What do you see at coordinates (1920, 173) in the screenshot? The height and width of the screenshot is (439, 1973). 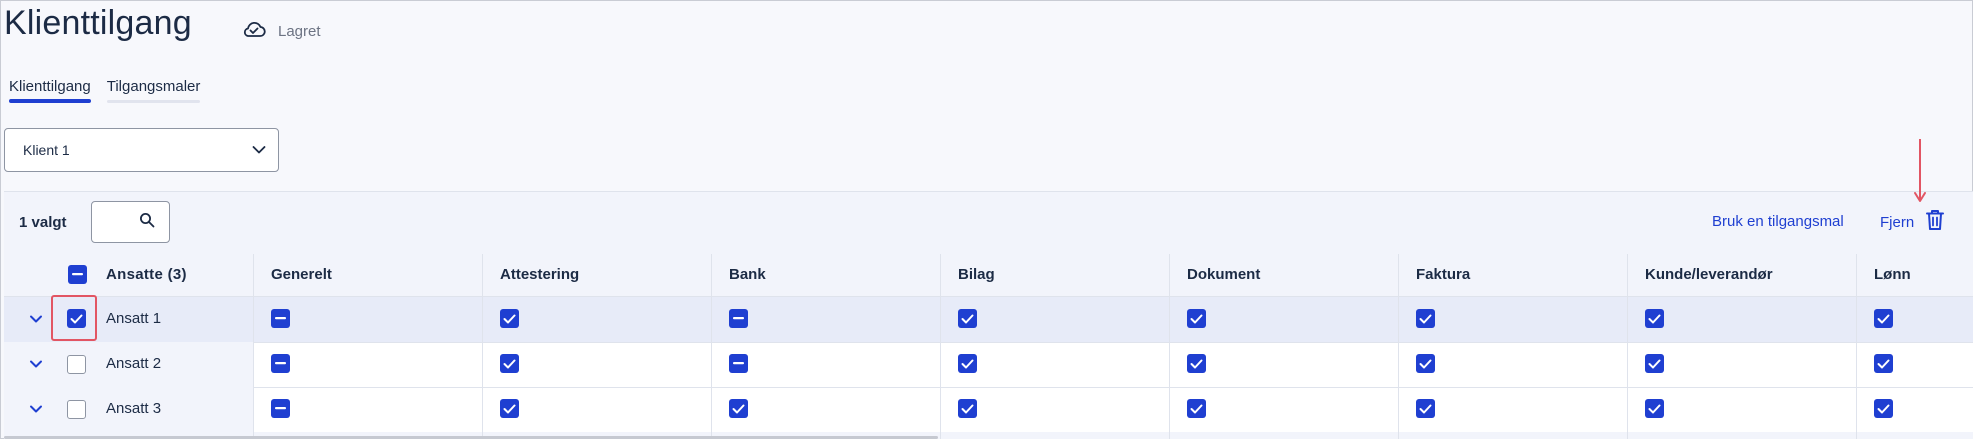 I see `annotation-arrow` at bounding box center [1920, 173].